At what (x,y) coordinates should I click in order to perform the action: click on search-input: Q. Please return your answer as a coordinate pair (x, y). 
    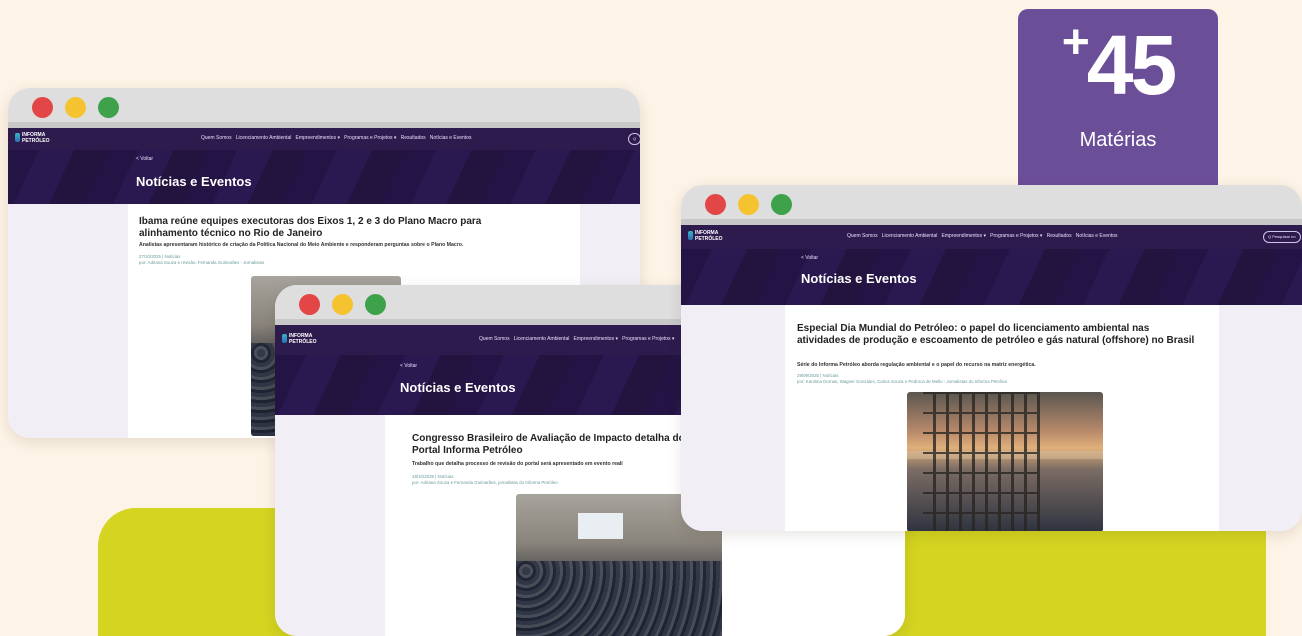
    Looking at the image, I should click on (634, 139).